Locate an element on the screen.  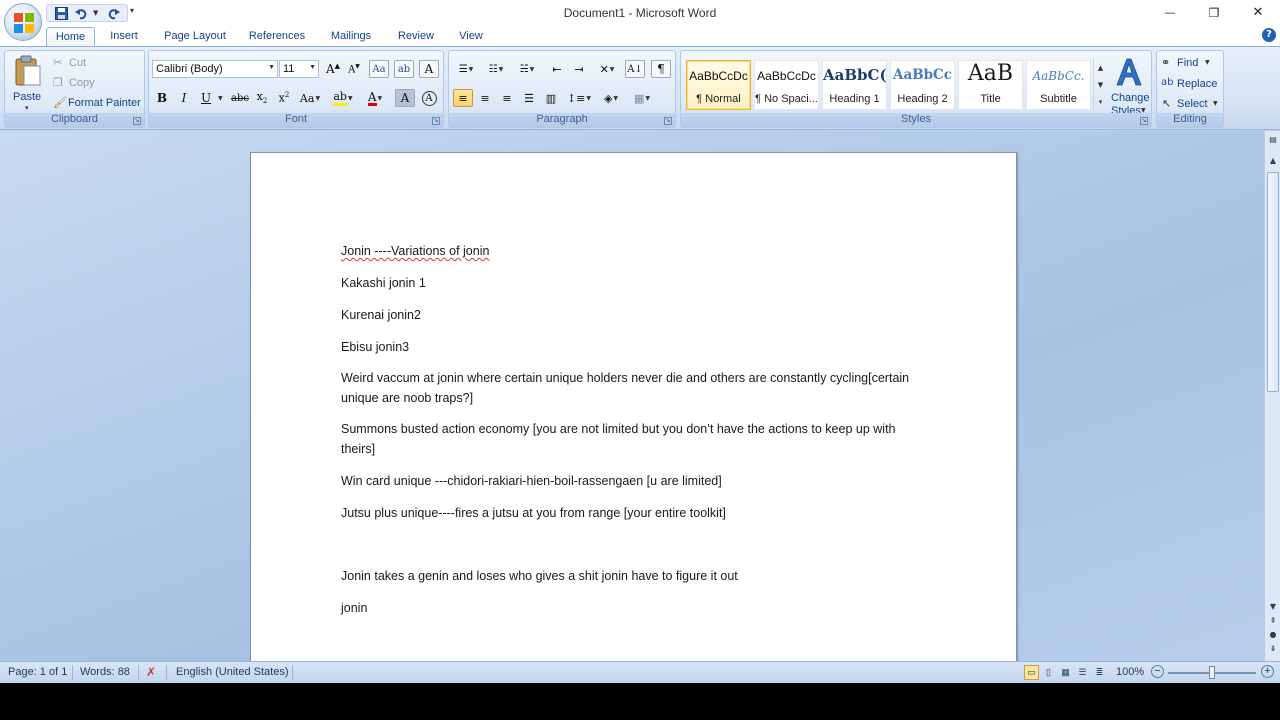
document-paragraph: Kurenai jonin2 is located at coordinates (636, 316).